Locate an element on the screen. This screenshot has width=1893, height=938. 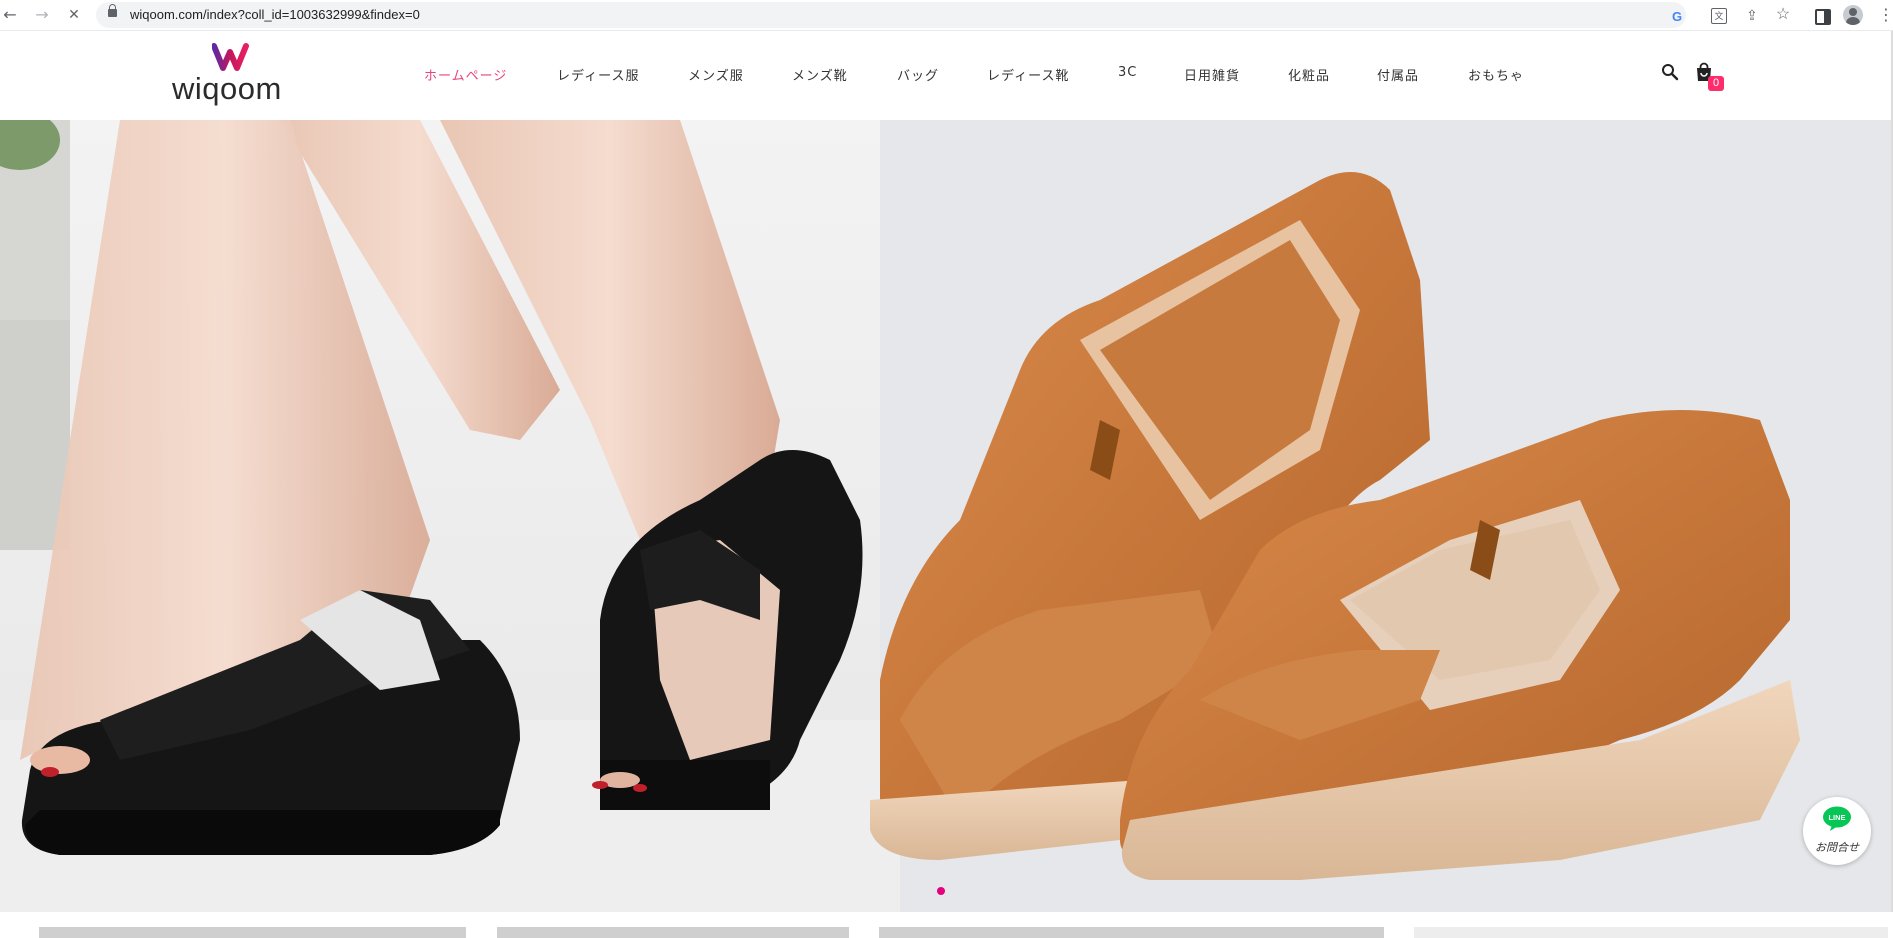
side-panel-icon is located at coordinates (1823, 17).